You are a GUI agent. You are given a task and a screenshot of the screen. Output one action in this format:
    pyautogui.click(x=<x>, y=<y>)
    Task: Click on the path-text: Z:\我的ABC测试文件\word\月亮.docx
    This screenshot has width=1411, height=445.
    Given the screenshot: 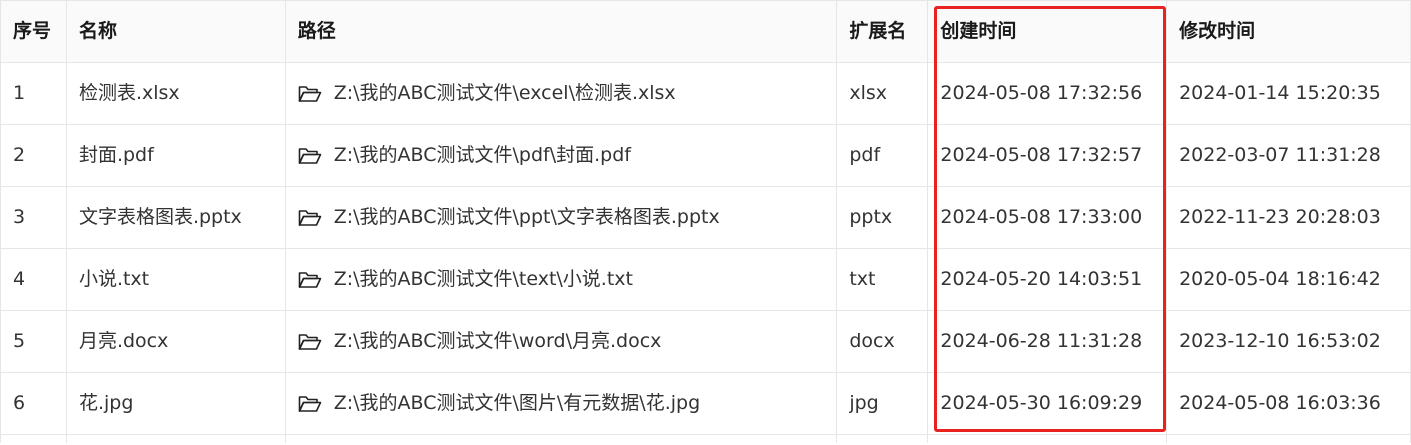 What is the action you would take?
    pyautogui.click(x=497, y=341)
    